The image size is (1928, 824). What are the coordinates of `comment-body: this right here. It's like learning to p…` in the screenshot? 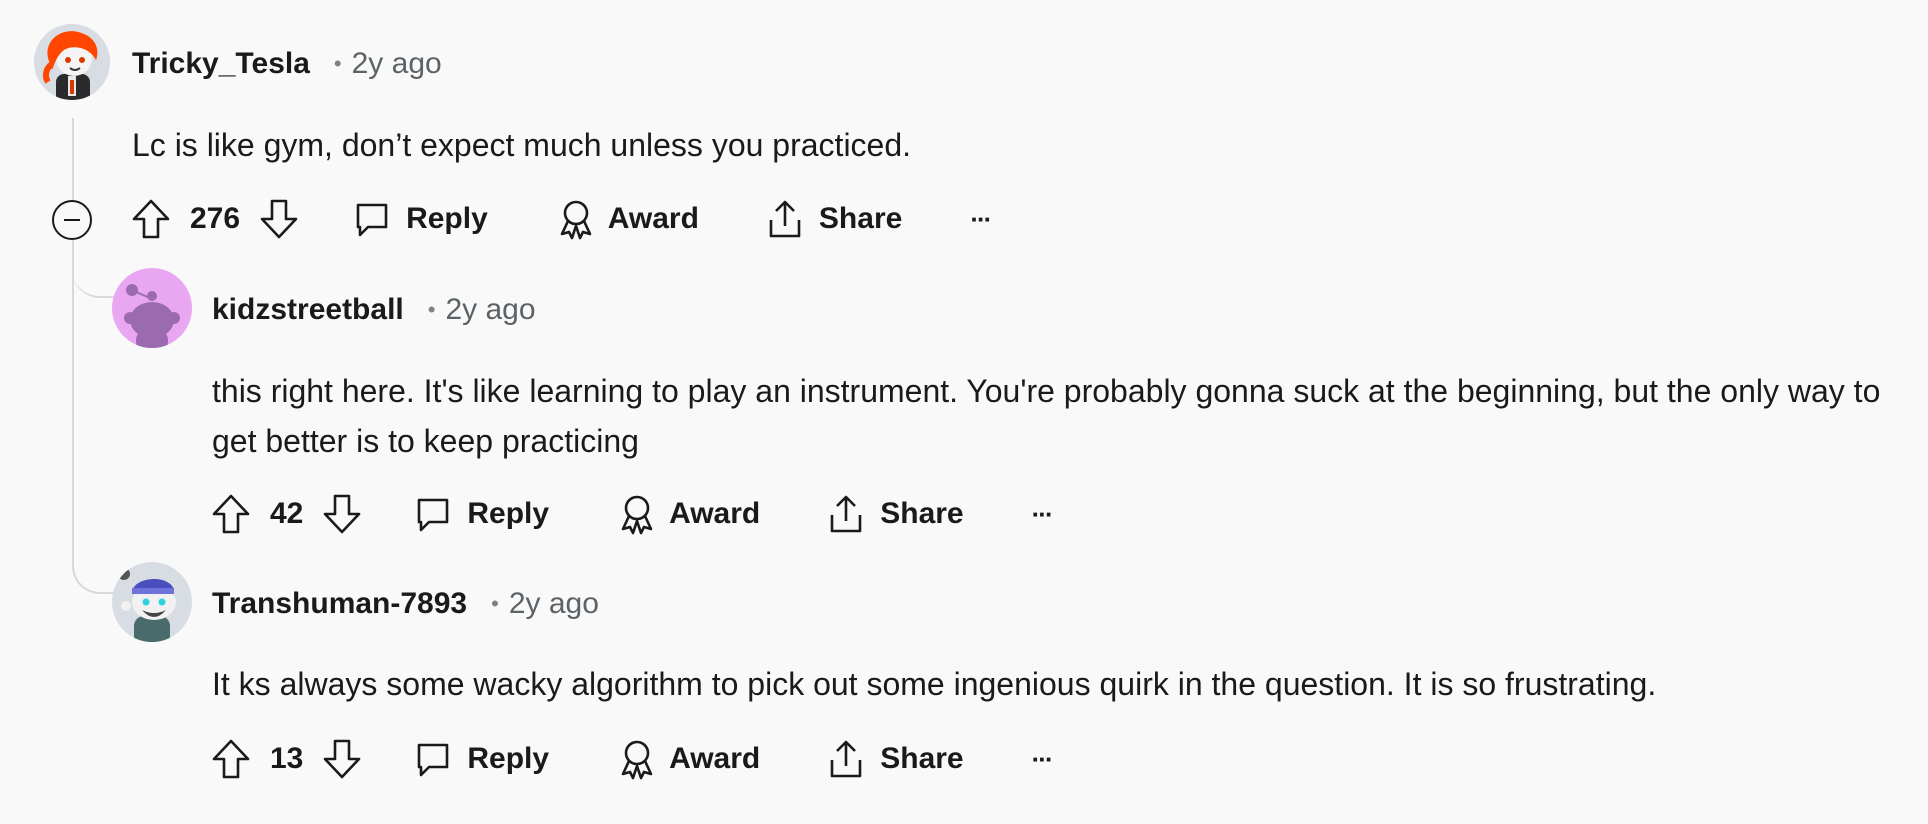 It's located at (1046, 416).